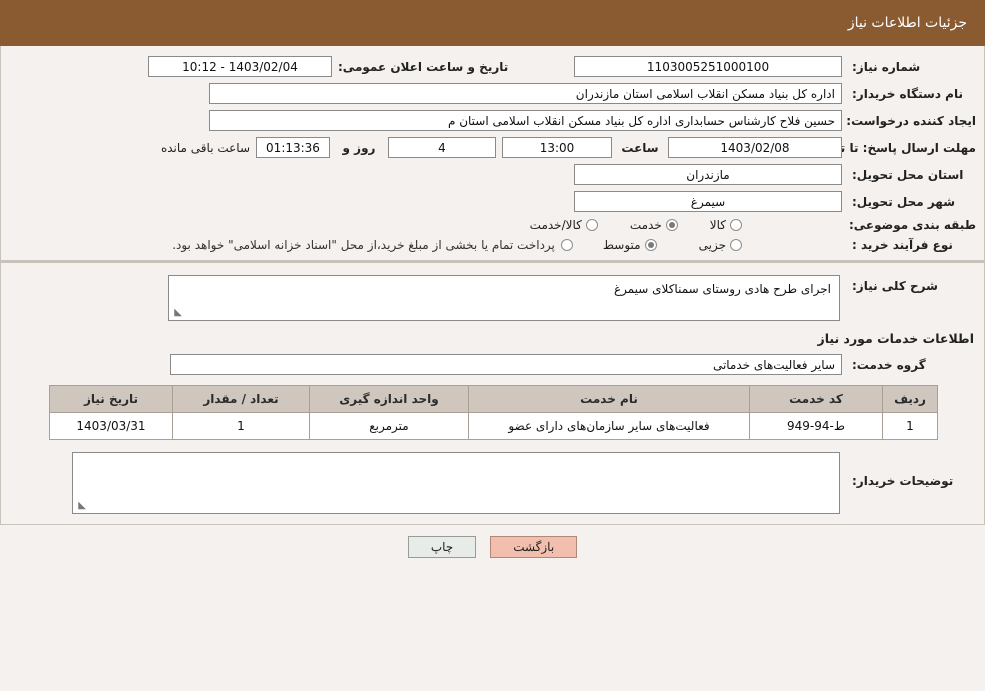 This screenshot has height=691, width=985. I want to click on hour-label: ساعت, so click(640, 147).